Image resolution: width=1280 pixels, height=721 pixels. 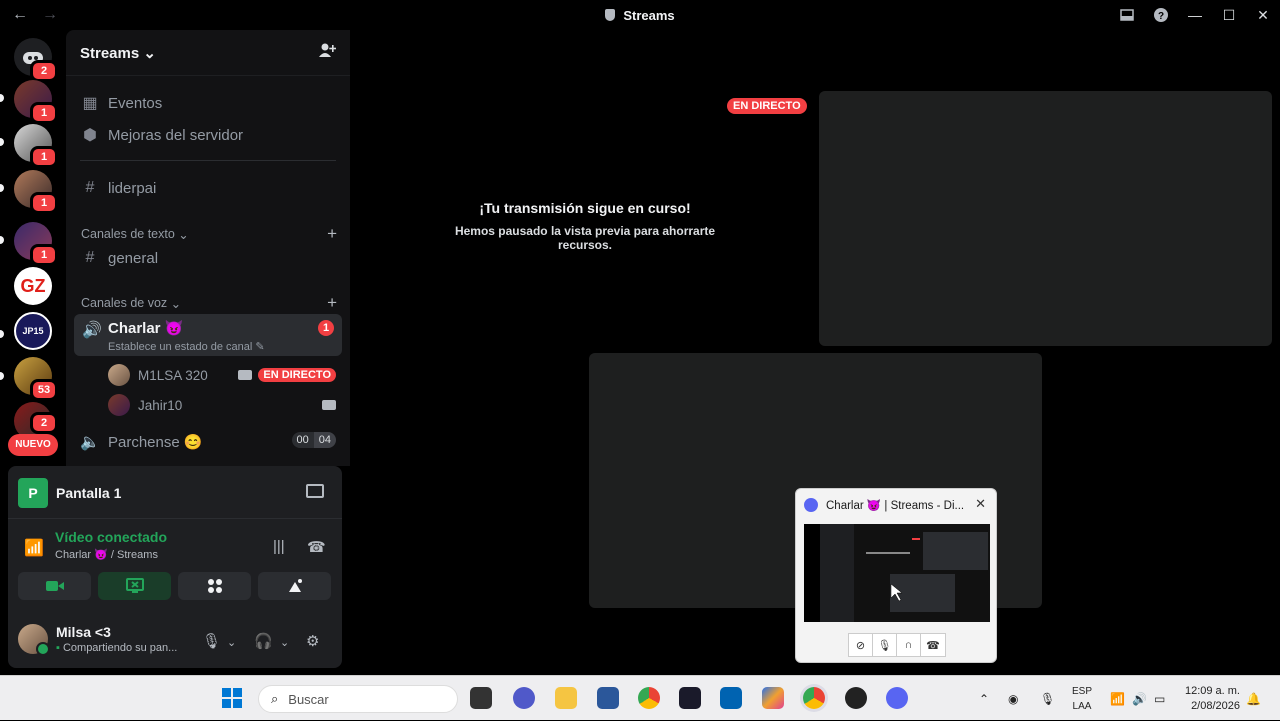 What do you see at coordinates (119, 258) in the screenshot?
I see `channel-general: # general` at bounding box center [119, 258].